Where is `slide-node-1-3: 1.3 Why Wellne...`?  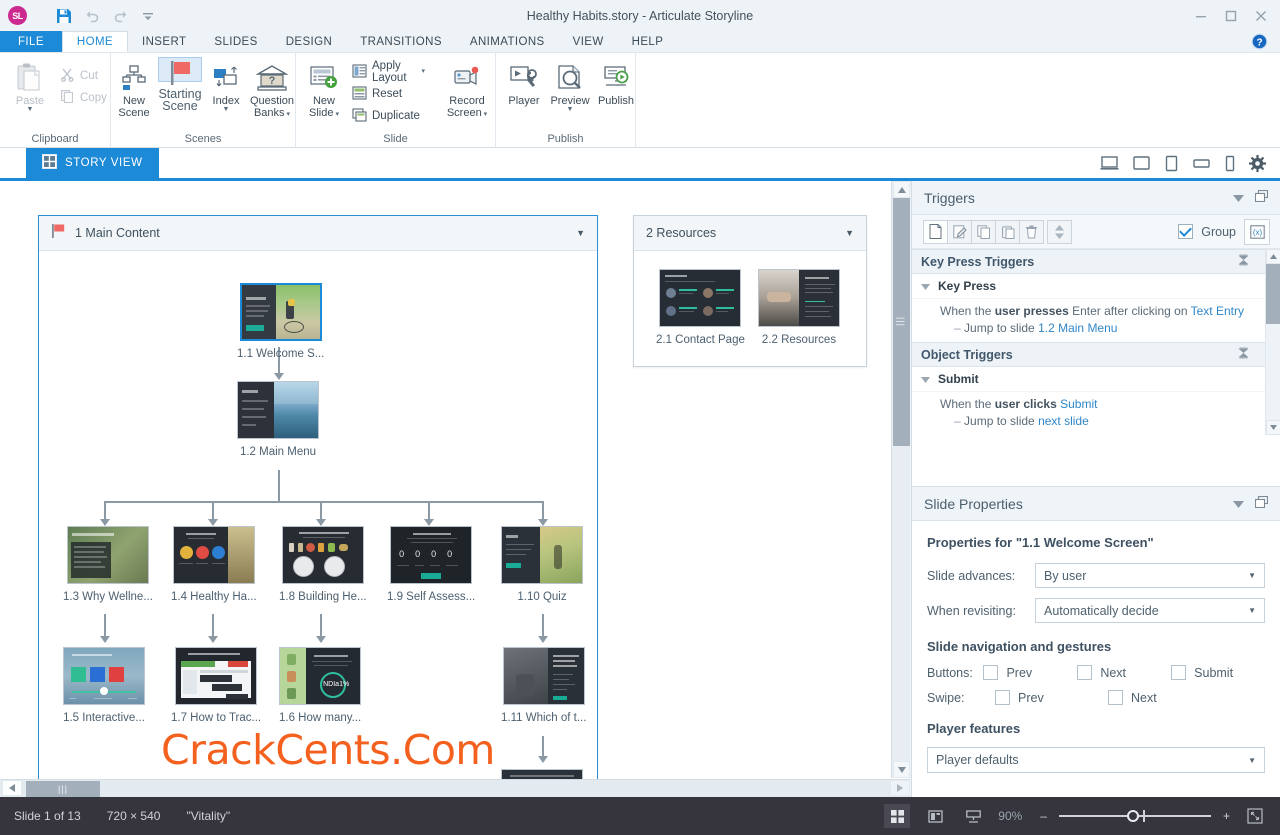 slide-node-1-3: 1.3 Why Wellne... is located at coordinates (108, 564).